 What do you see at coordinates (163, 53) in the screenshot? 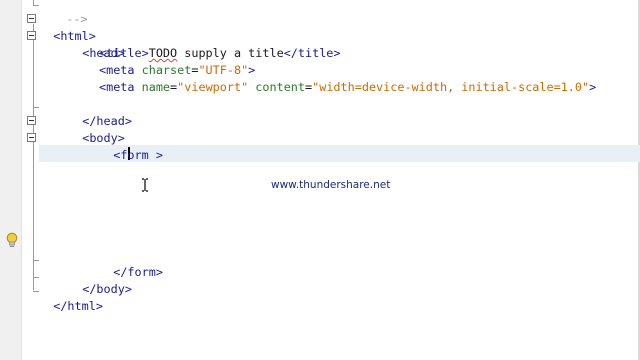
I see `spelling-error-token: TODO` at bounding box center [163, 53].